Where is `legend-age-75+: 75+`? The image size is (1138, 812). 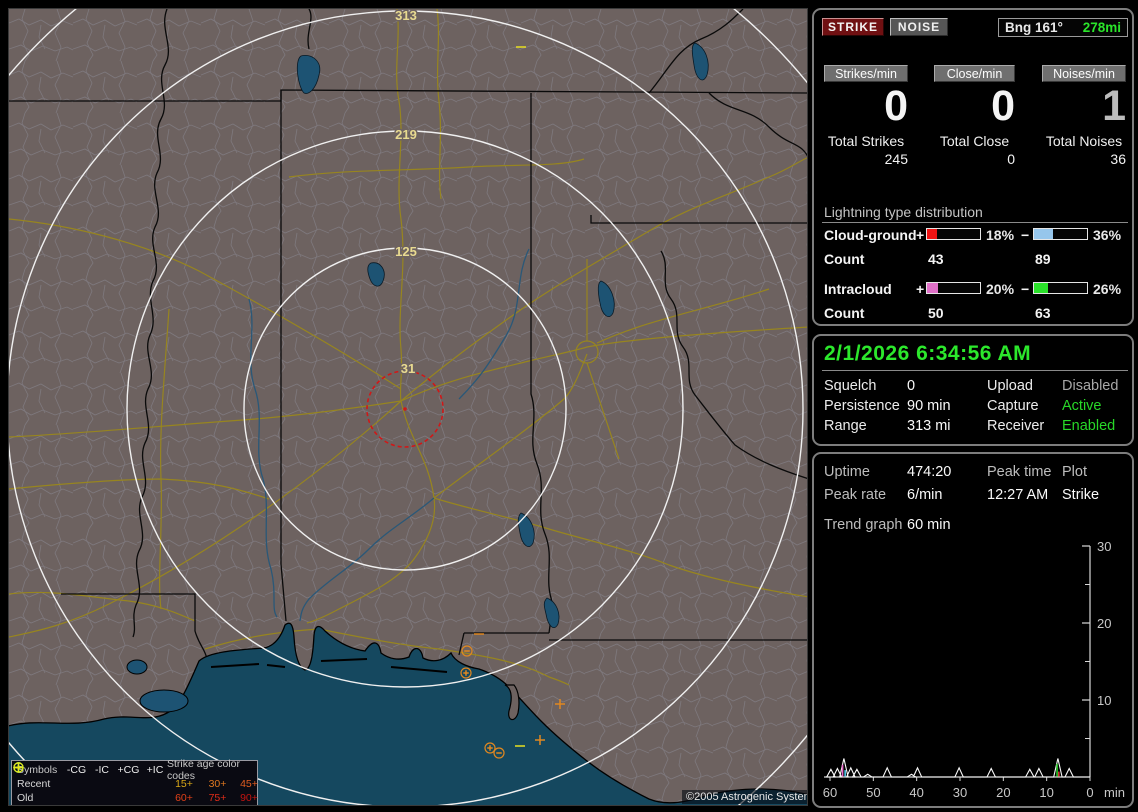 legend-age-75+: 75+ is located at coordinates (217, 798).